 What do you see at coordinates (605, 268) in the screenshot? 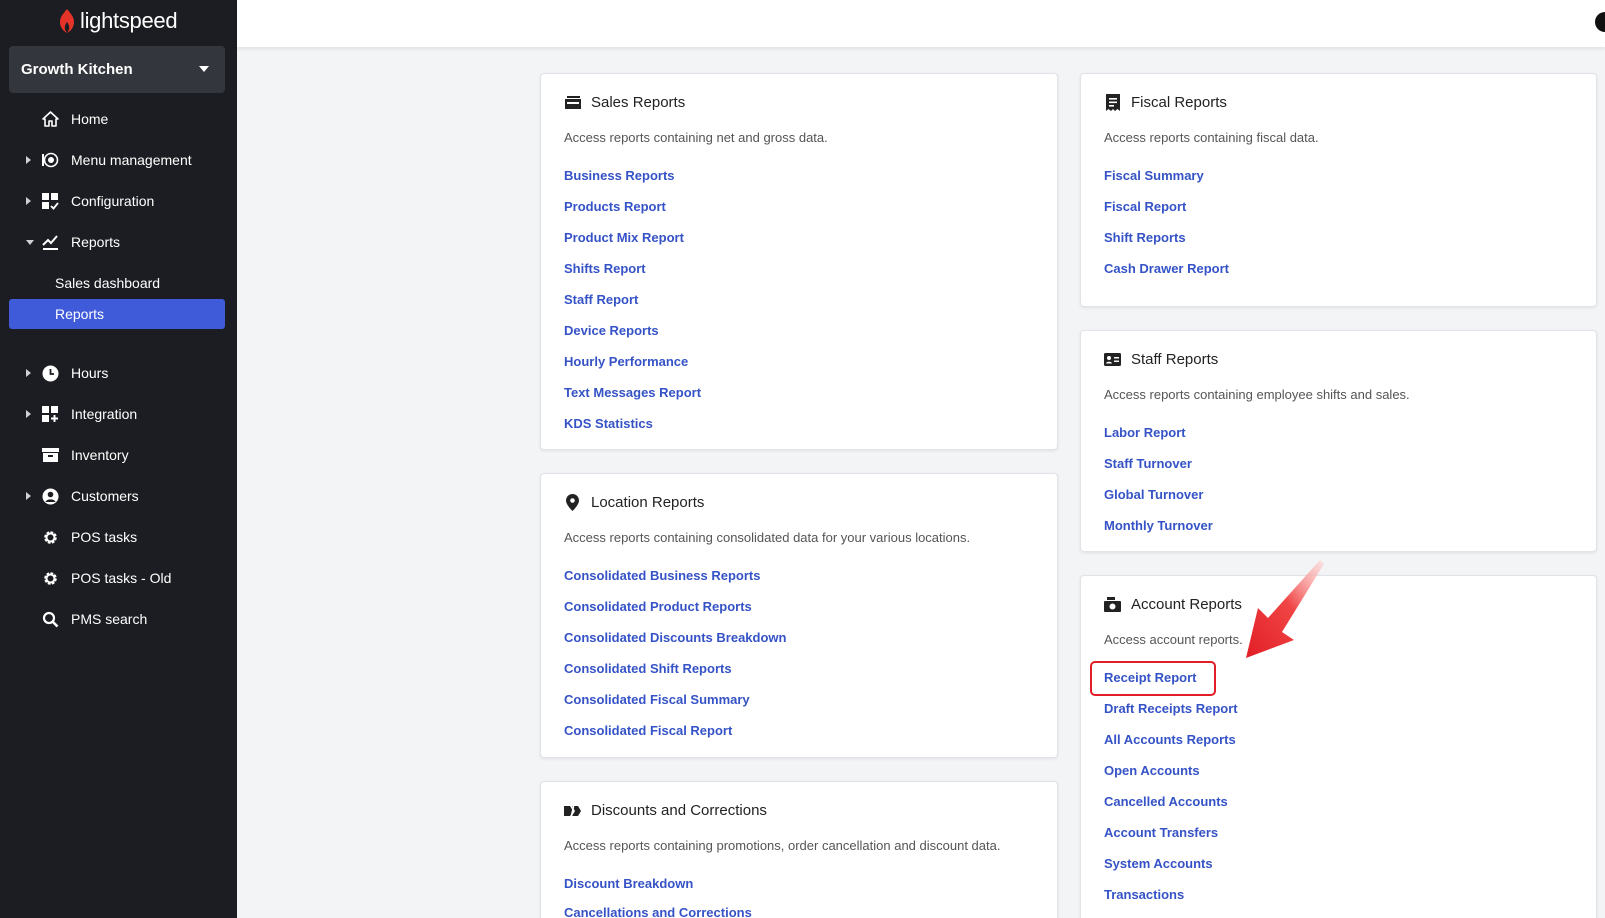
I see `link-shifts-report: Shifts Report` at bounding box center [605, 268].